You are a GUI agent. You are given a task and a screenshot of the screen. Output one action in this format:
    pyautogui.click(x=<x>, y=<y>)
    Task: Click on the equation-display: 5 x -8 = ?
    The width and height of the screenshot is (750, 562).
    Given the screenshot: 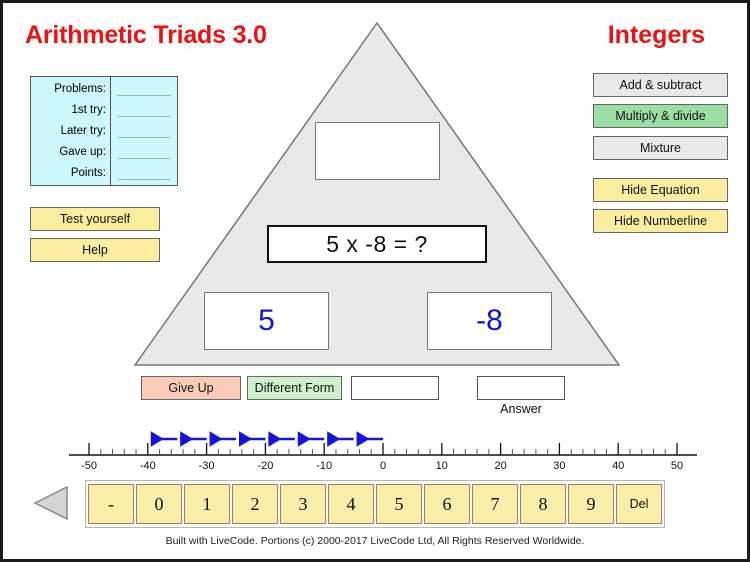 What is the action you would take?
    pyautogui.click(x=377, y=244)
    